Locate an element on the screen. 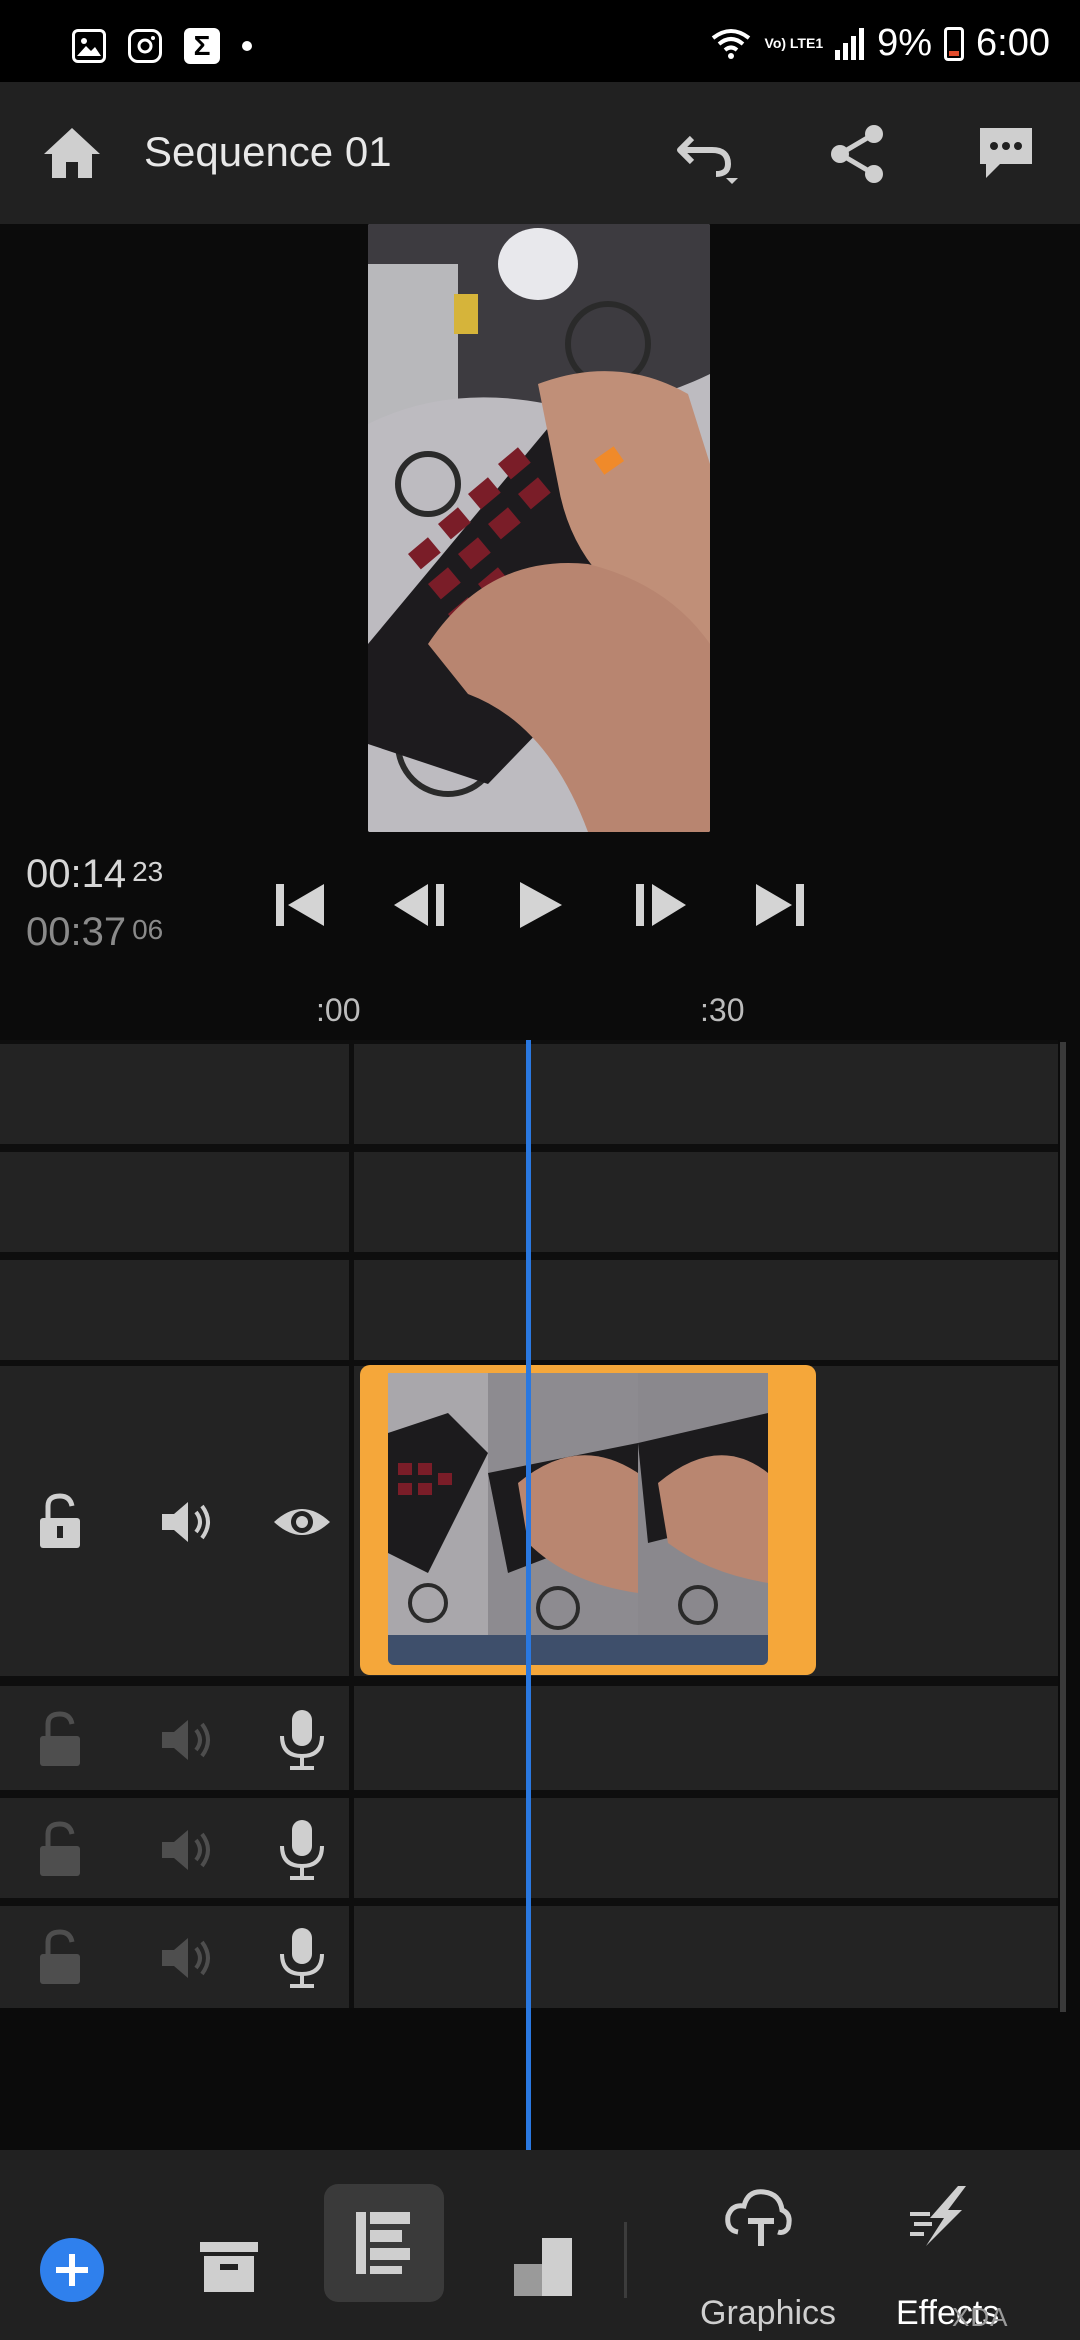 The width and height of the screenshot is (1080, 2340). current-frame: 23 is located at coordinates (148, 871).